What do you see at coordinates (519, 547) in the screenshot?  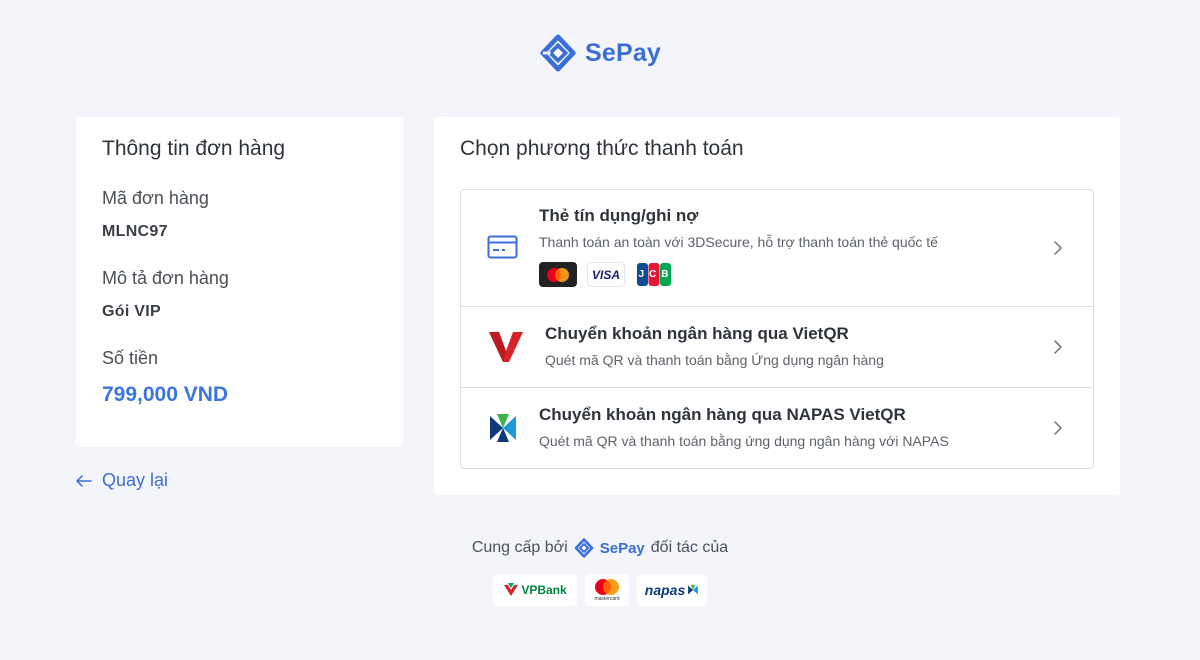 I see `footer-provided-by-text: Cung cấp bởi` at bounding box center [519, 547].